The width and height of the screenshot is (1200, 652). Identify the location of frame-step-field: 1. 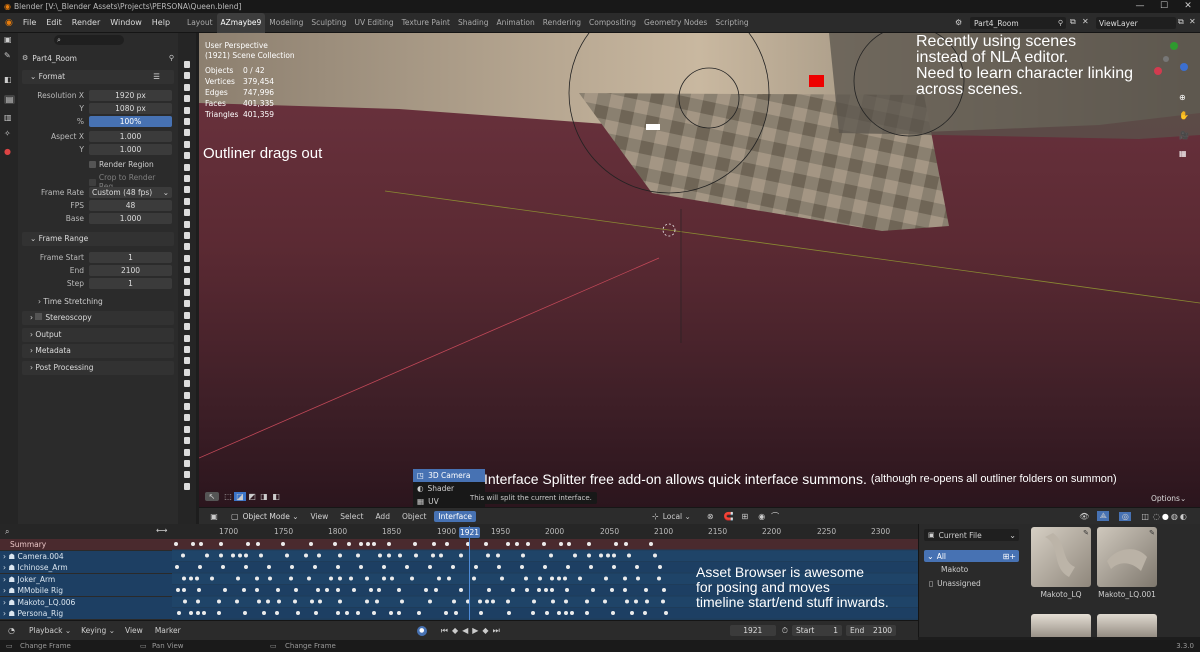
(130, 283).